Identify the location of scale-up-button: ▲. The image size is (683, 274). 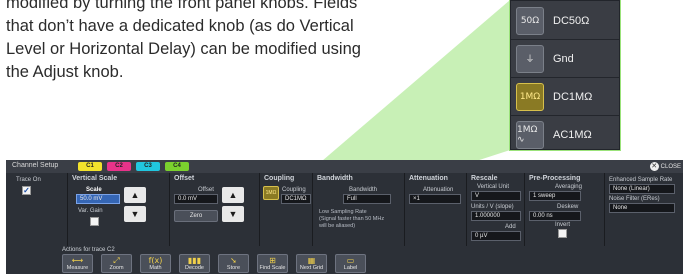
(135, 195).